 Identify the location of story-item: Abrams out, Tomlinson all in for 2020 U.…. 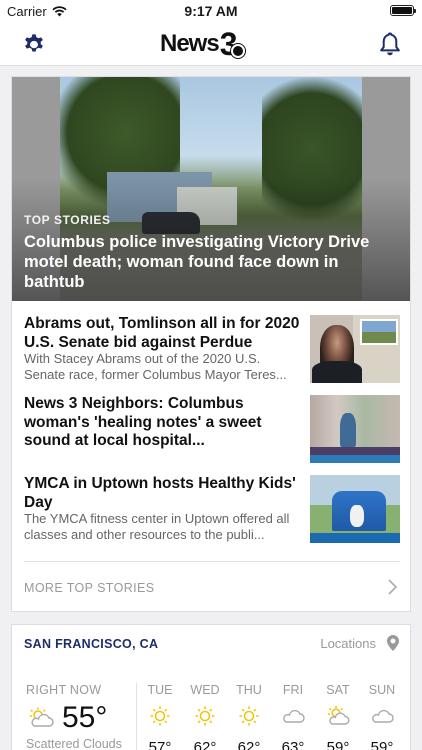
(212, 351).